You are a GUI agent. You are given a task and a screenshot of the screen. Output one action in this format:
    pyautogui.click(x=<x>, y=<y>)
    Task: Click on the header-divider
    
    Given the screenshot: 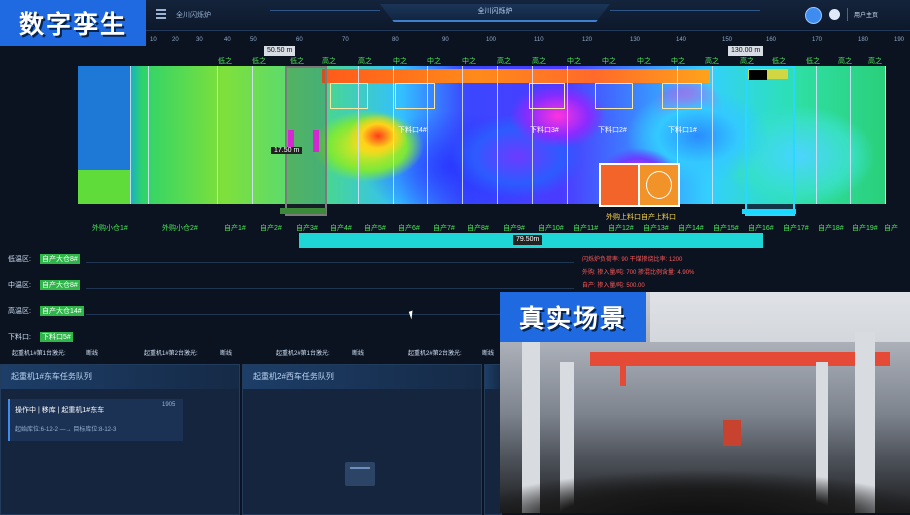 What is the action you would take?
    pyautogui.click(x=685, y=10)
    